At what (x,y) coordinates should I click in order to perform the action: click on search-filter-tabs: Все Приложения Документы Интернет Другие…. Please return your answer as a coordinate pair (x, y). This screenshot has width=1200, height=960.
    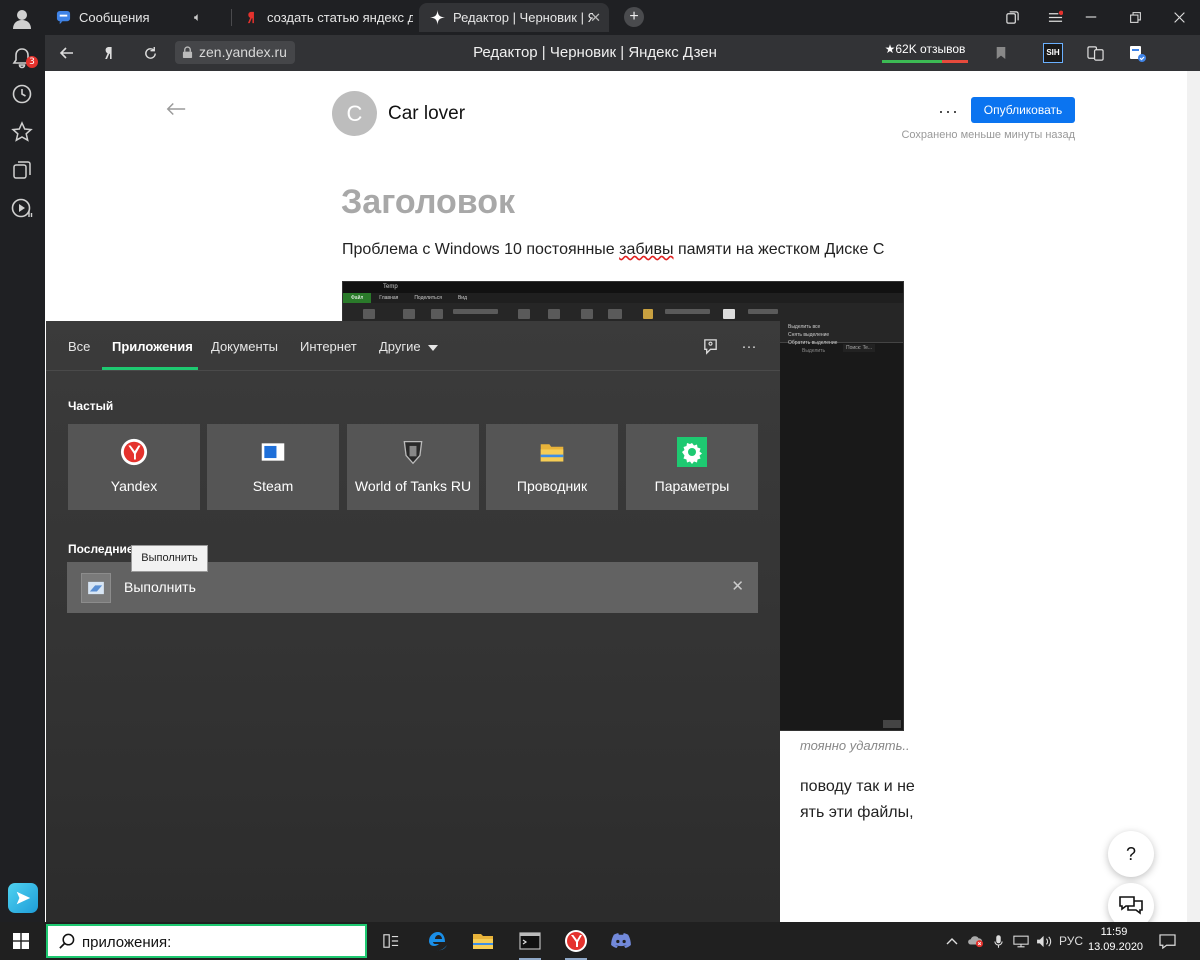
    Looking at the image, I should click on (413, 346).